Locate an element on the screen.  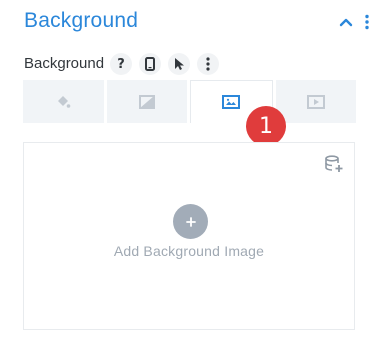
gradient-icon is located at coordinates (146, 101).